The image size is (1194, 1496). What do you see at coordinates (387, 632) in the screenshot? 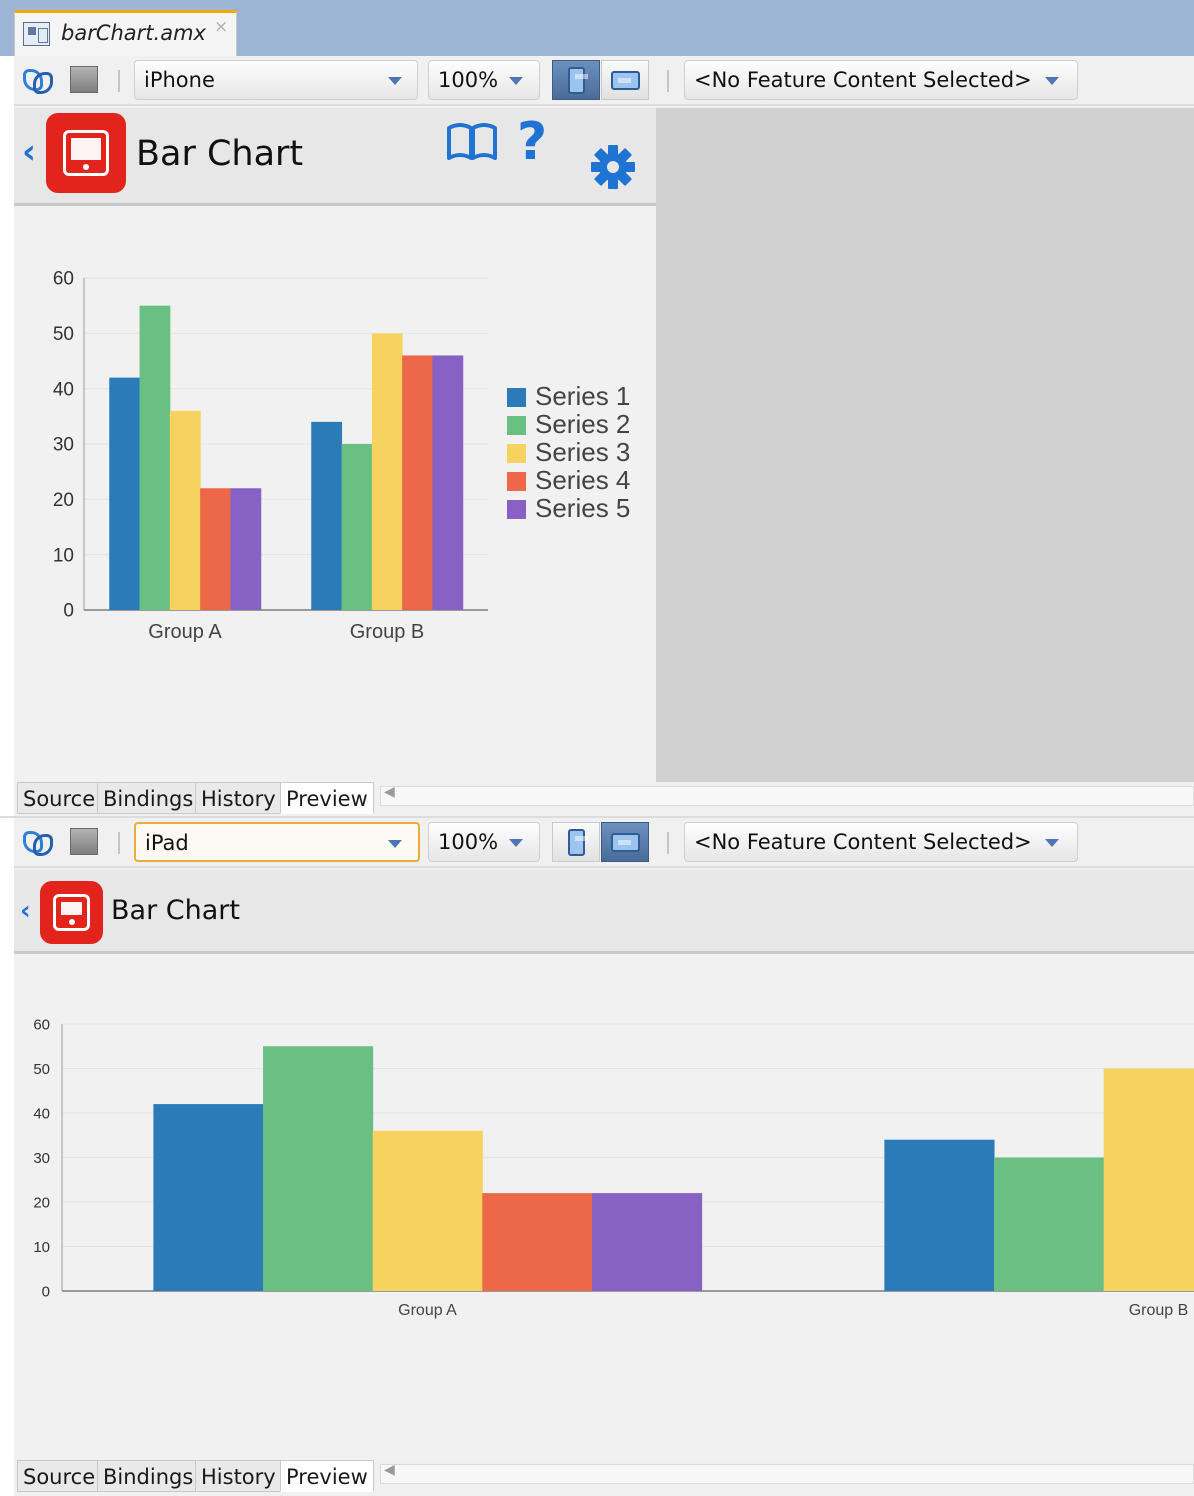
I see `x-category-label: Group B` at bounding box center [387, 632].